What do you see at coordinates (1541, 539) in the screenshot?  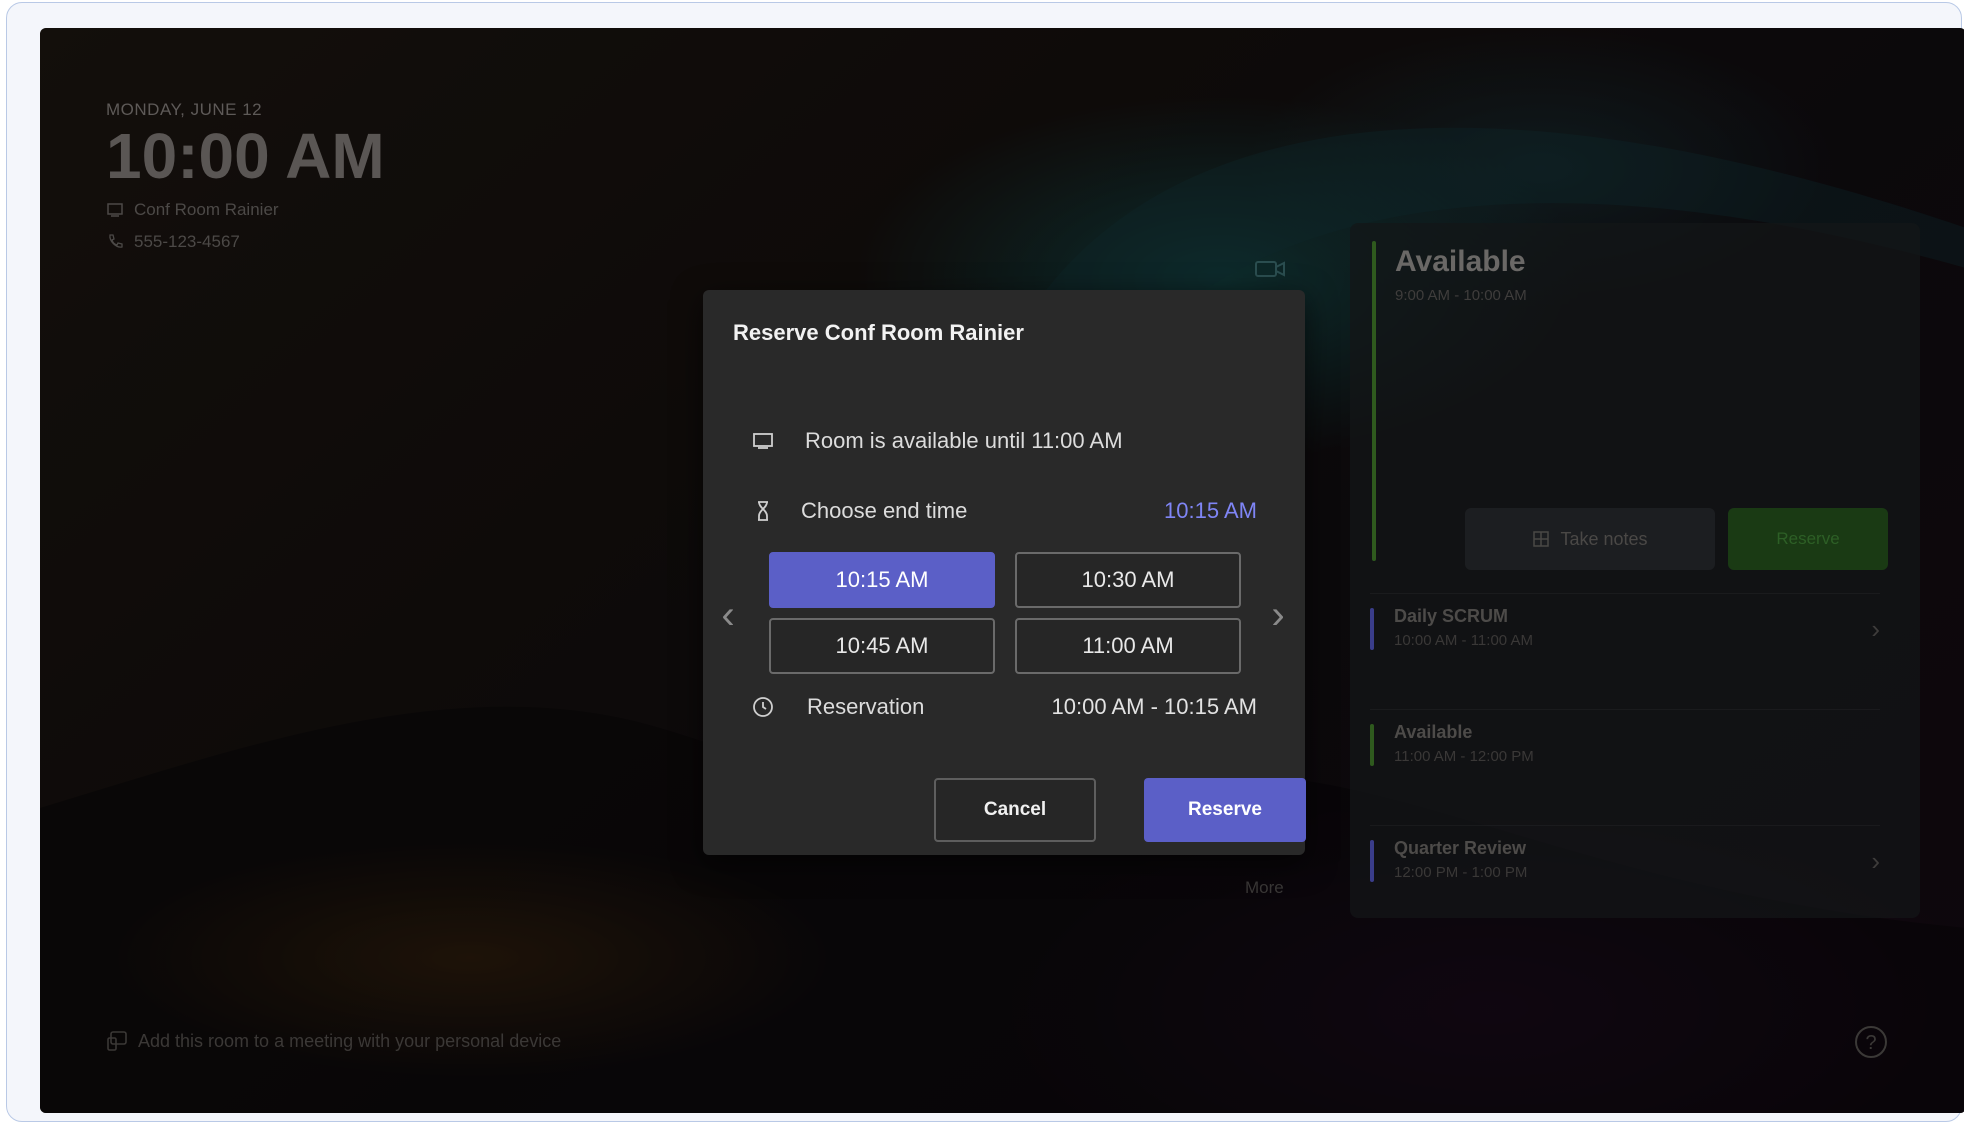 I see `notes-icon` at bounding box center [1541, 539].